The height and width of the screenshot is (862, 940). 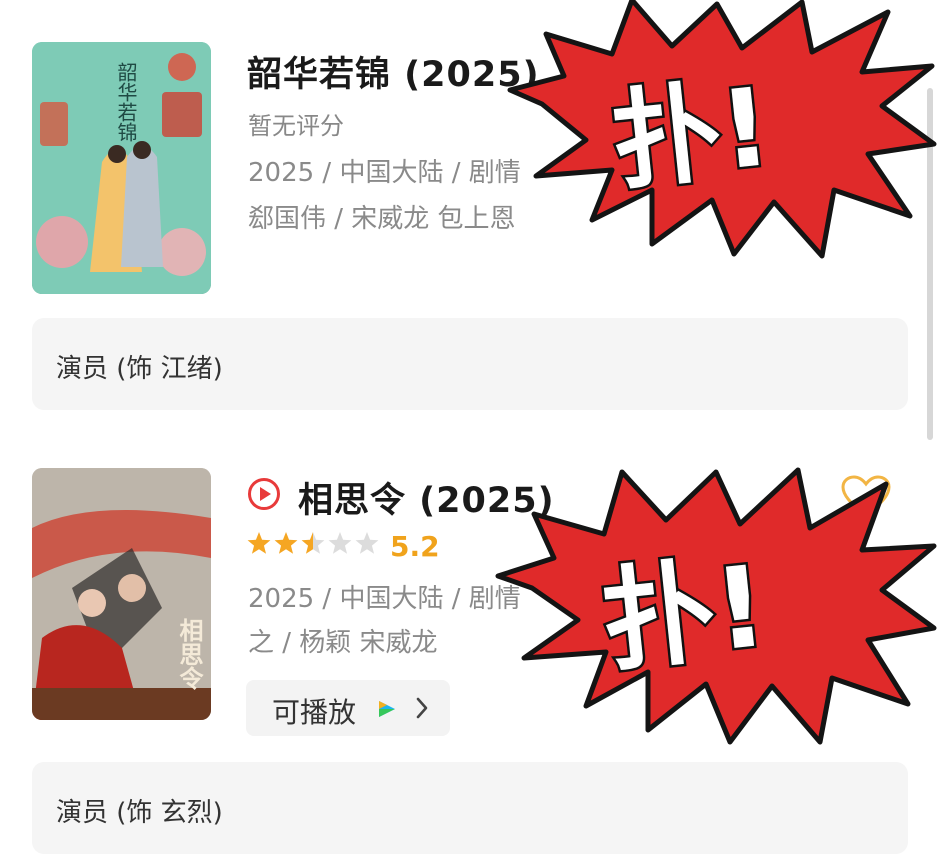 What do you see at coordinates (139, 369) in the screenshot?
I see `role-text-1: 演员 (饰 江绪)` at bounding box center [139, 369].